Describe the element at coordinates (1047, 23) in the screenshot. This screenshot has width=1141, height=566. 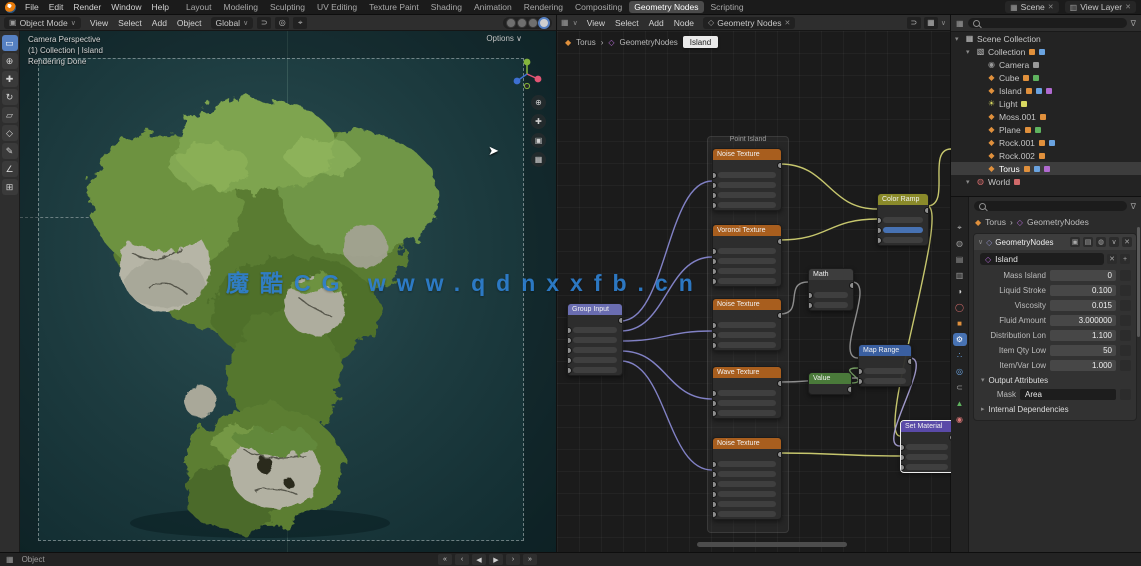
I see `outliner-search-input` at that location.